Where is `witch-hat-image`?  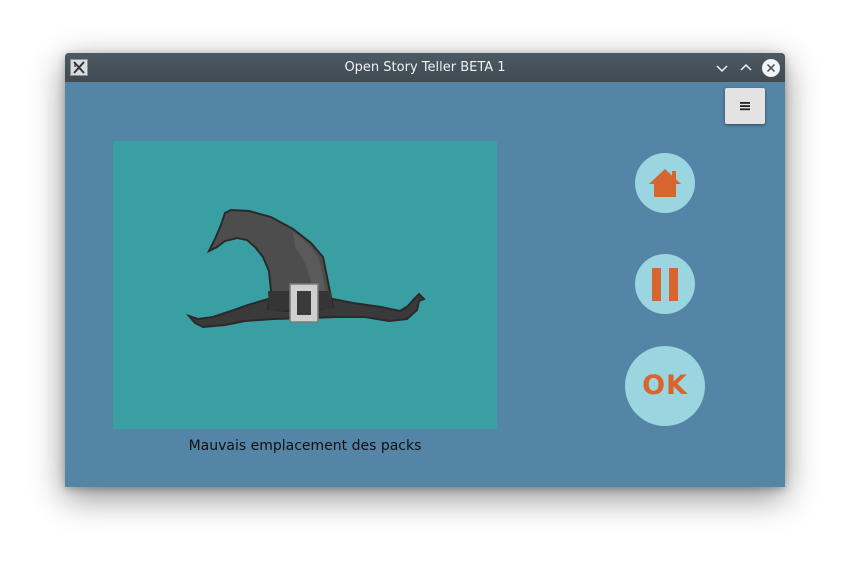 witch-hat-image is located at coordinates (305, 268).